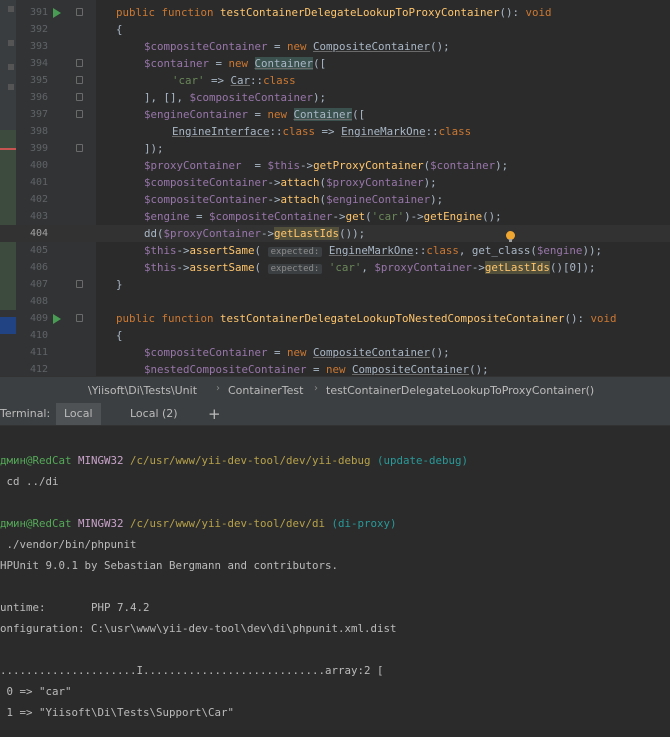 The image size is (670, 737). I want to click on variable: $container, so click(177, 63).